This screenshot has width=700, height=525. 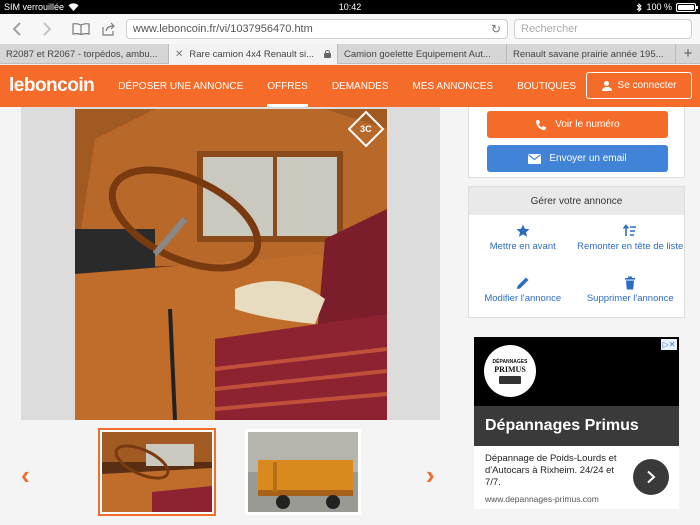 I want to click on ad-image: DÉPANNAGES PRIMUS ▷✕, so click(x=576, y=371).